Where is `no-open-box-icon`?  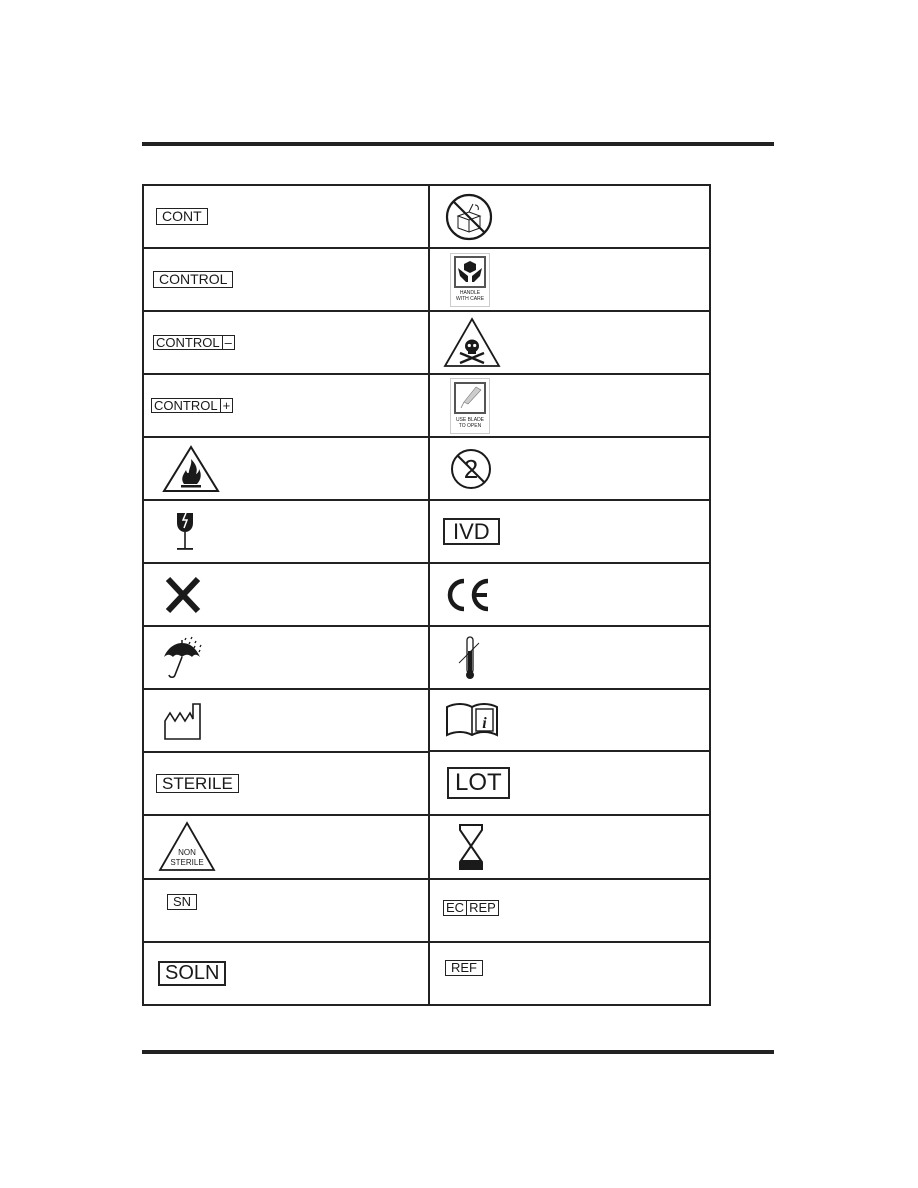 no-open-box-icon is located at coordinates (469, 216).